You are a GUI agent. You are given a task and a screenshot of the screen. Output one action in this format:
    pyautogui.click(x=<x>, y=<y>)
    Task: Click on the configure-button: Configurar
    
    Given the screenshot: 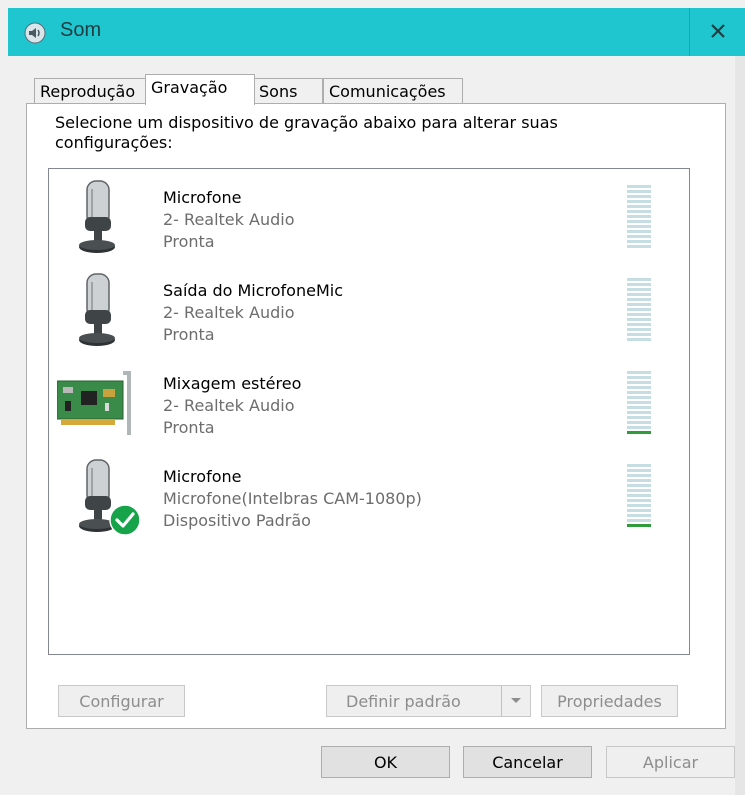 What is the action you would take?
    pyautogui.click(x=121, y=701)
    